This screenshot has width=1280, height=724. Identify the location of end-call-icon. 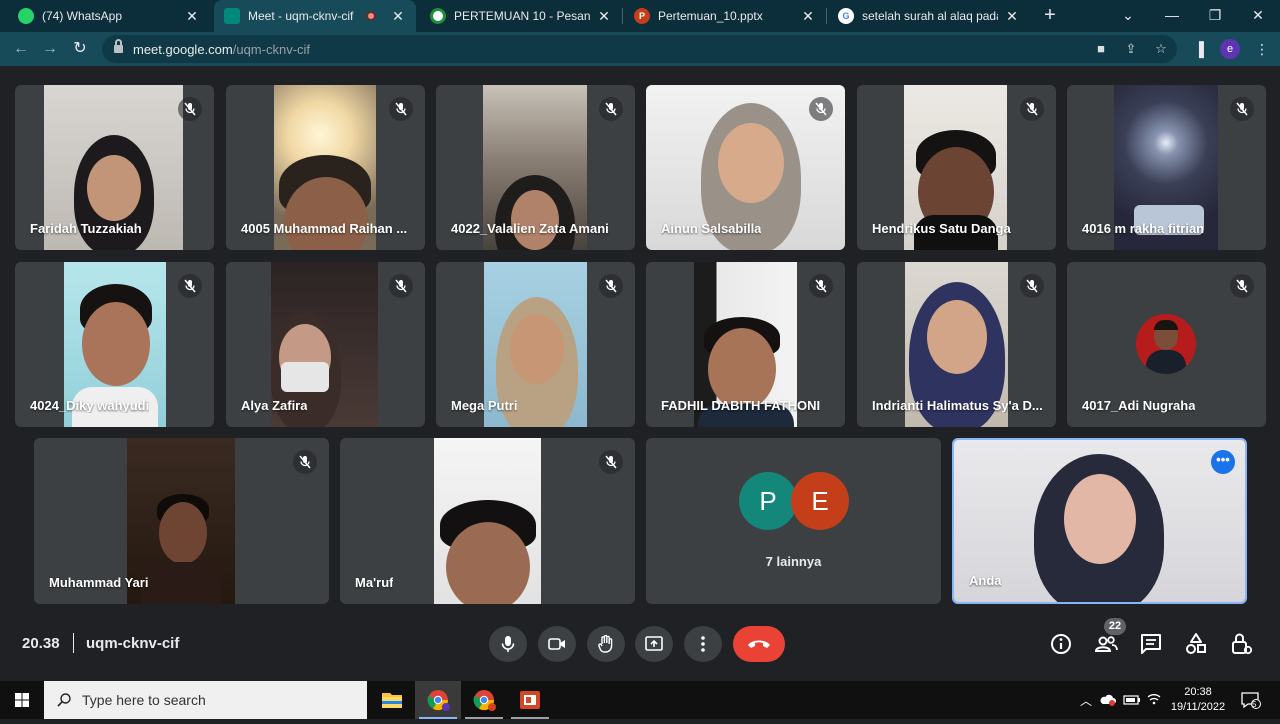
(759, 644).